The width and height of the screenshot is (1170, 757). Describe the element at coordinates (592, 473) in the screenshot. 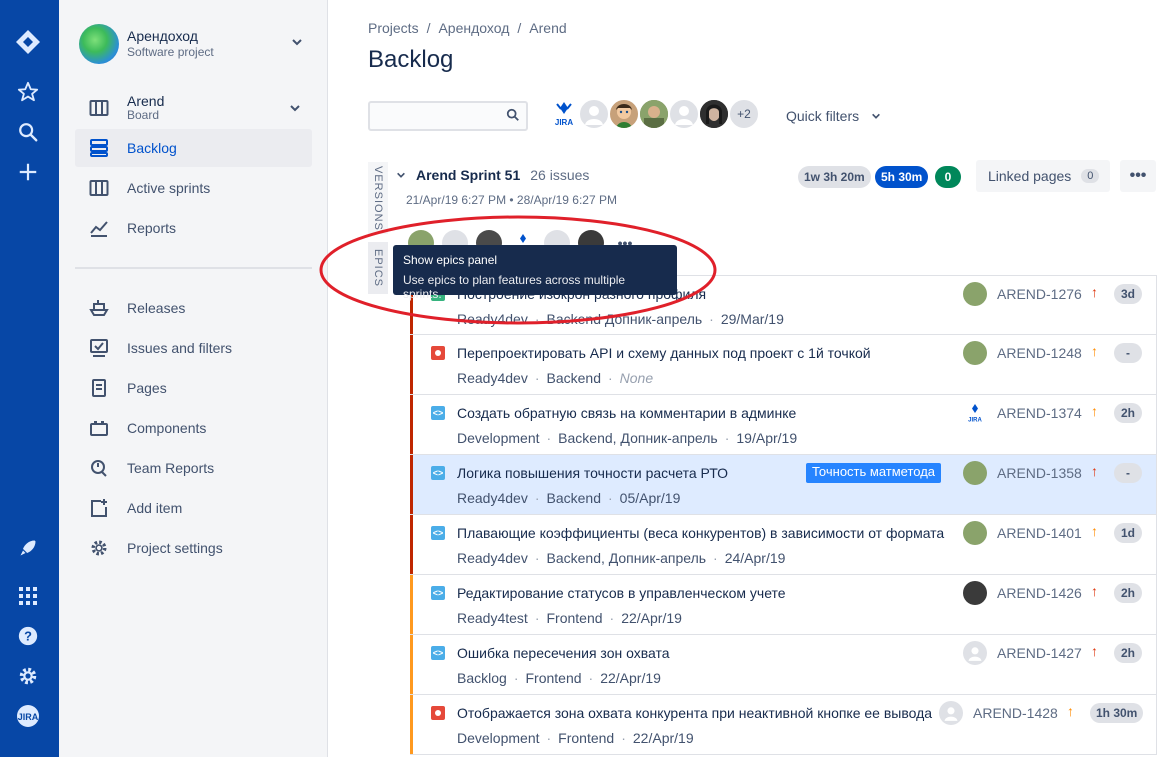

I see `issue-summary: Логика повышения точности расчета РТО` at that location.